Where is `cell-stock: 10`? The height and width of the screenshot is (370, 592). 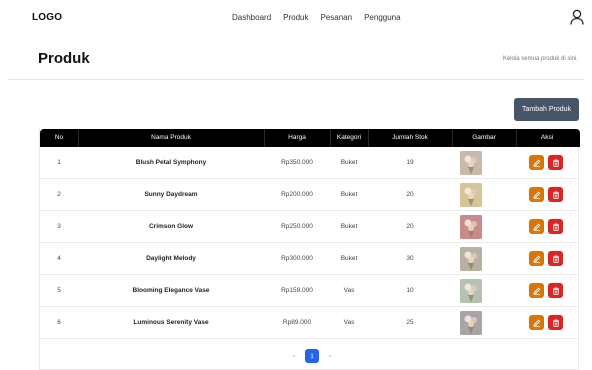 cell-stock: 10 is located at coordinates (410, 290).